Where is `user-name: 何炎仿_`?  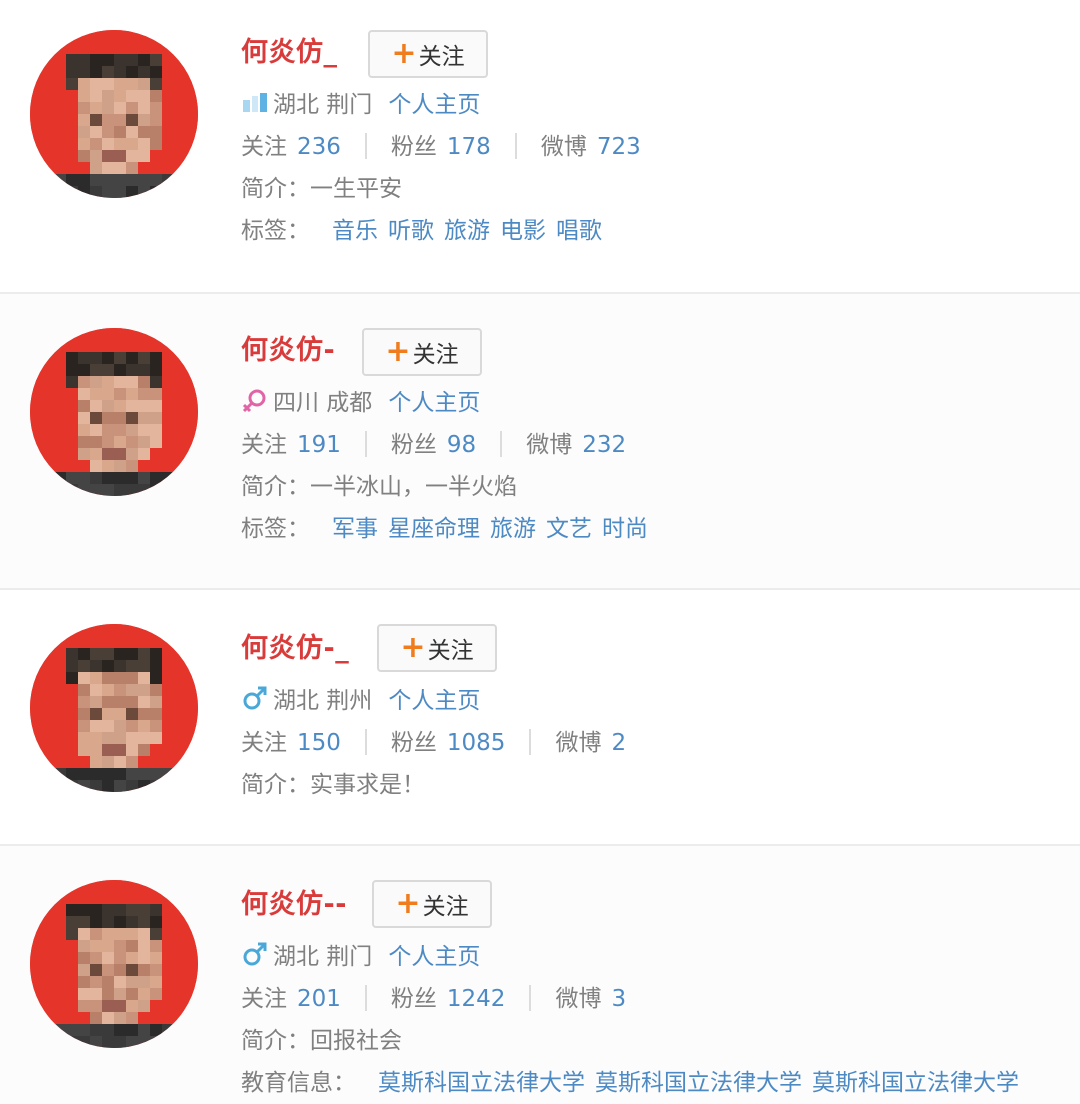
user-name: 何炎仿_ is located at coordinates (289, 53).